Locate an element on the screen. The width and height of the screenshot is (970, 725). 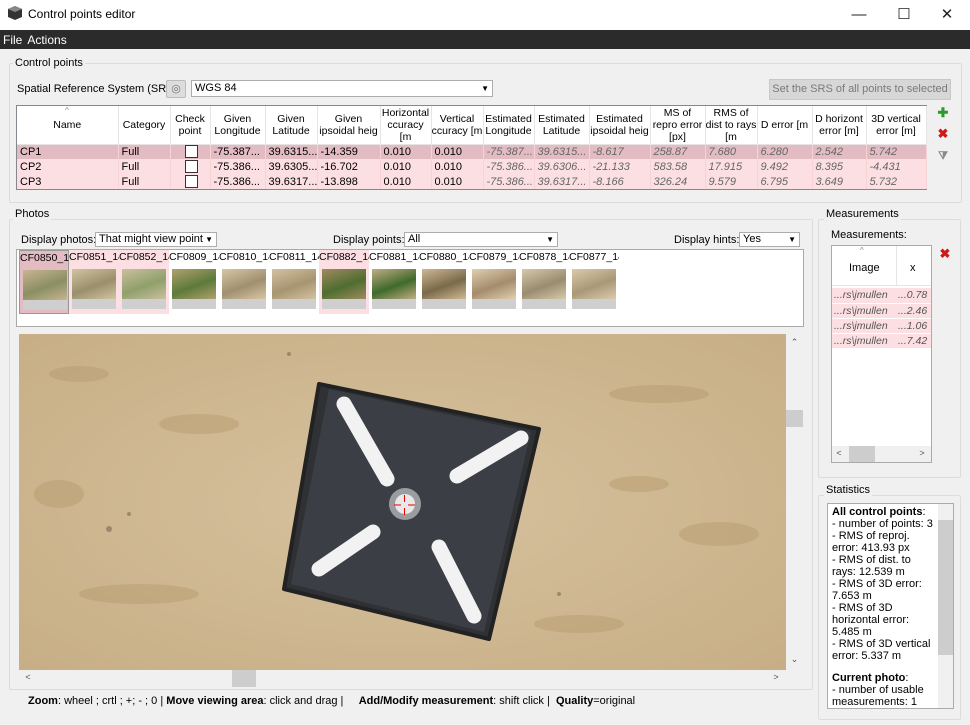
display-photos-combo: That might view point ▼ is located at coordinates (156, 239).